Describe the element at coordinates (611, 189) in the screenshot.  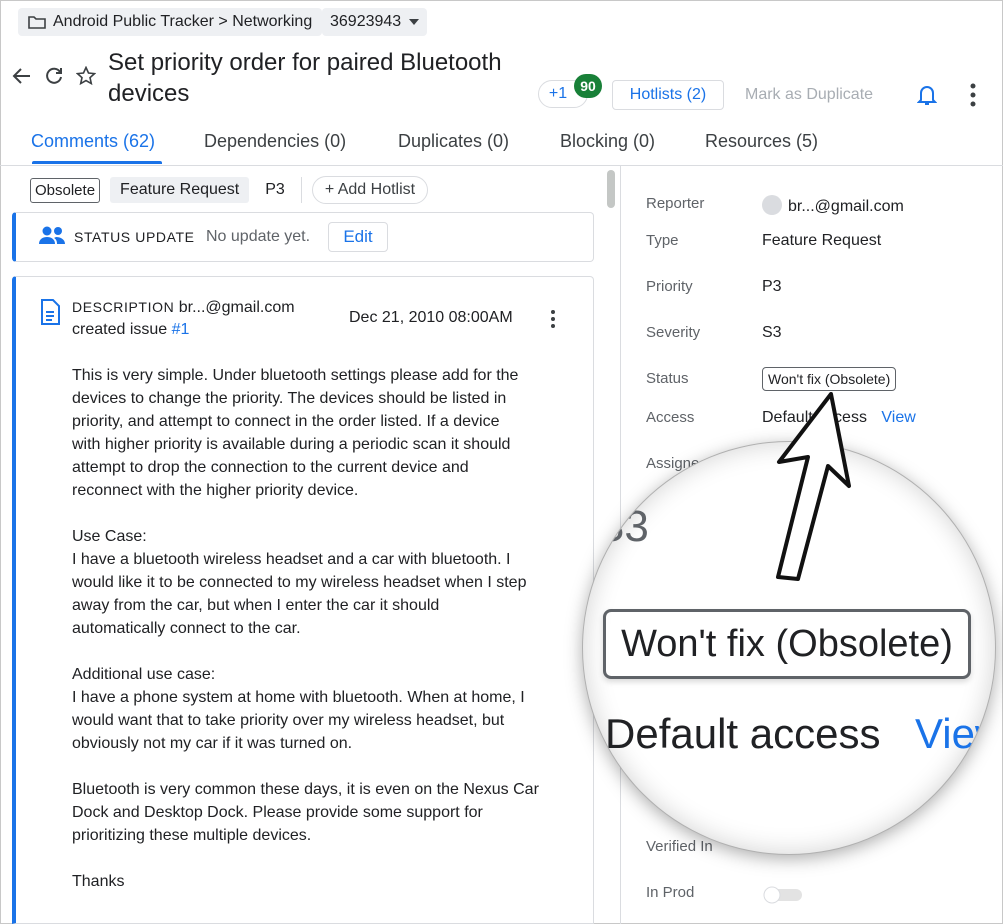
I see `scrollbar` at that location.